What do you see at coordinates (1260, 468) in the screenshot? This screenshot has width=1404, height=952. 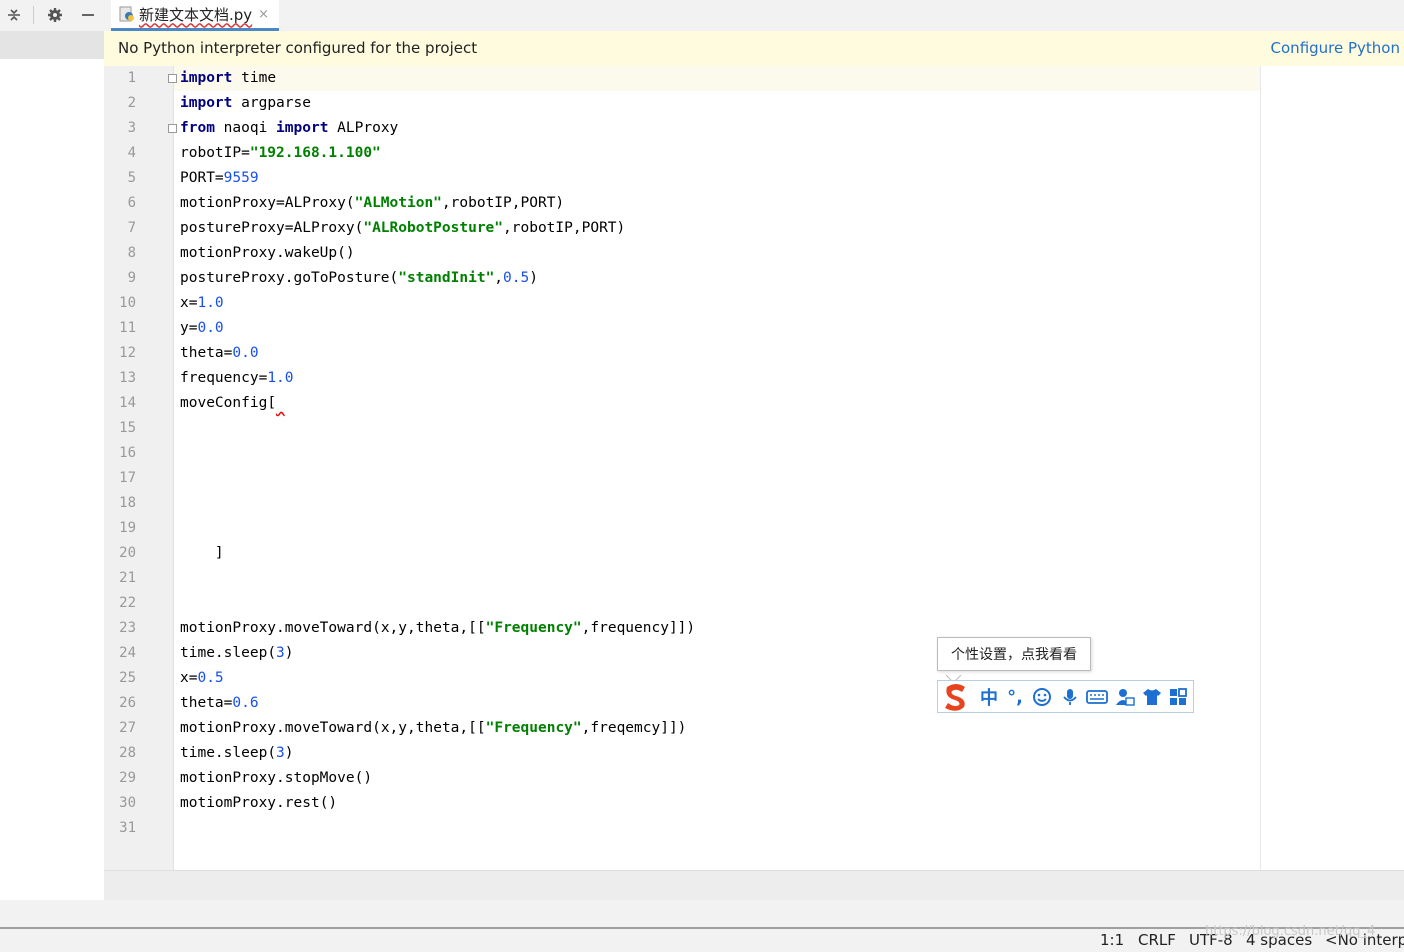 I see `right-margin-guide` at bounding box center [1260, 468].